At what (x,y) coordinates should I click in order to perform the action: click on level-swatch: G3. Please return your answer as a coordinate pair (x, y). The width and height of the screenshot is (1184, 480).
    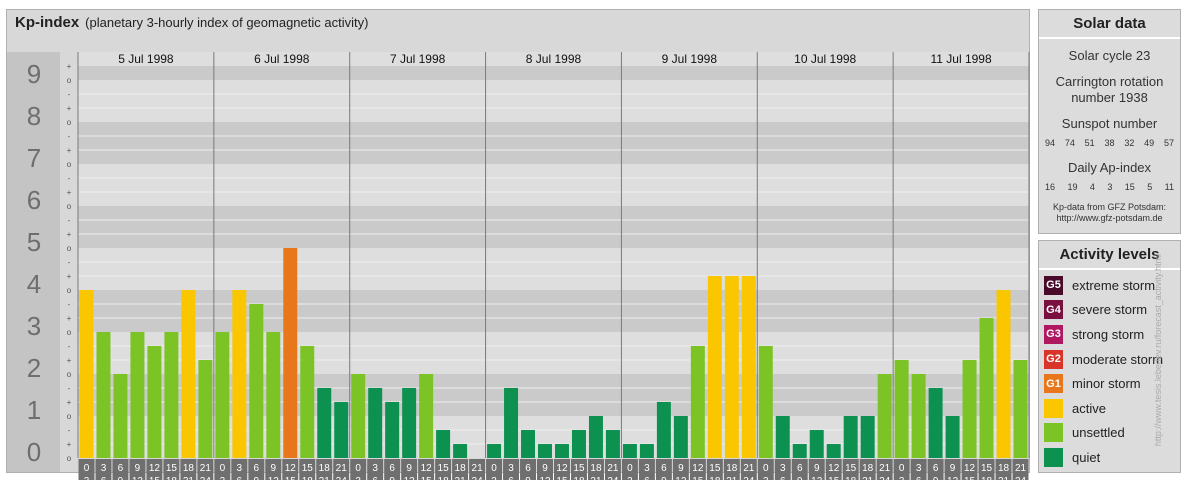
    Looking at the image, I should click on (1053, 334).